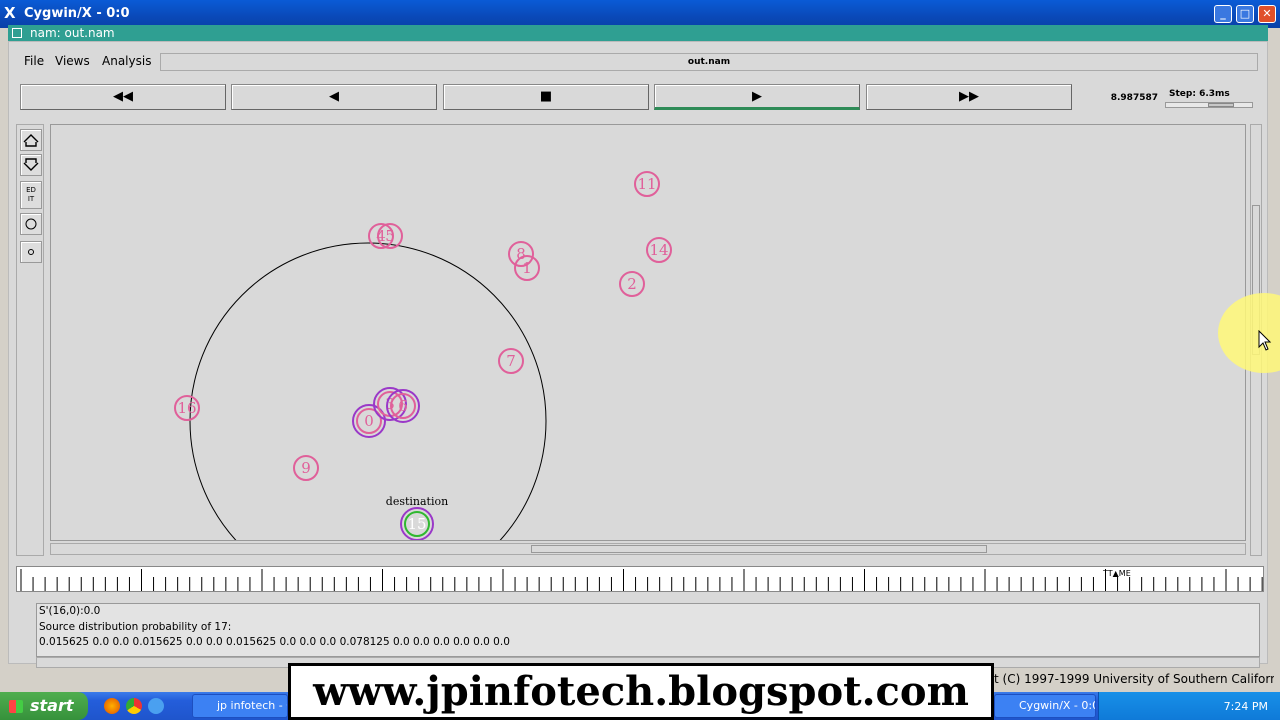 The width and height of the screenshot is (1280, 720). Describe the element at coordinates (30, 340) in the screenshot. I see `tool-palette: ED IT` at that location.